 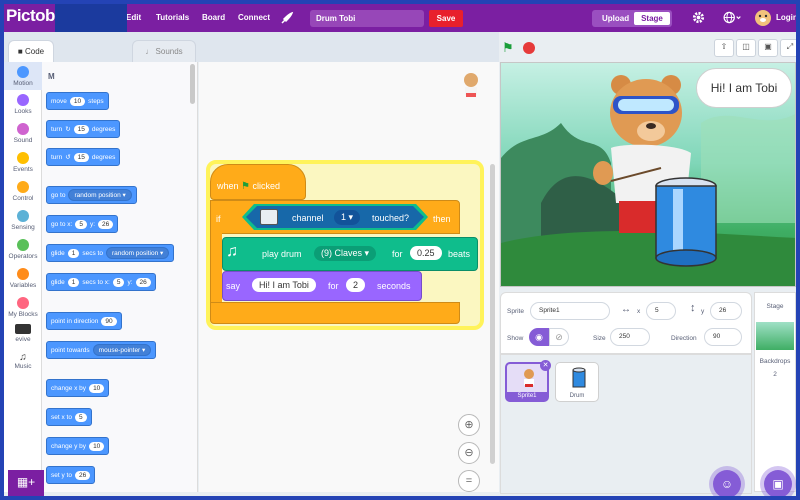 What do you see at coordinates (630, 337) in the screenshot?
I see `size-input: 250` at bounding box center [630, 337].